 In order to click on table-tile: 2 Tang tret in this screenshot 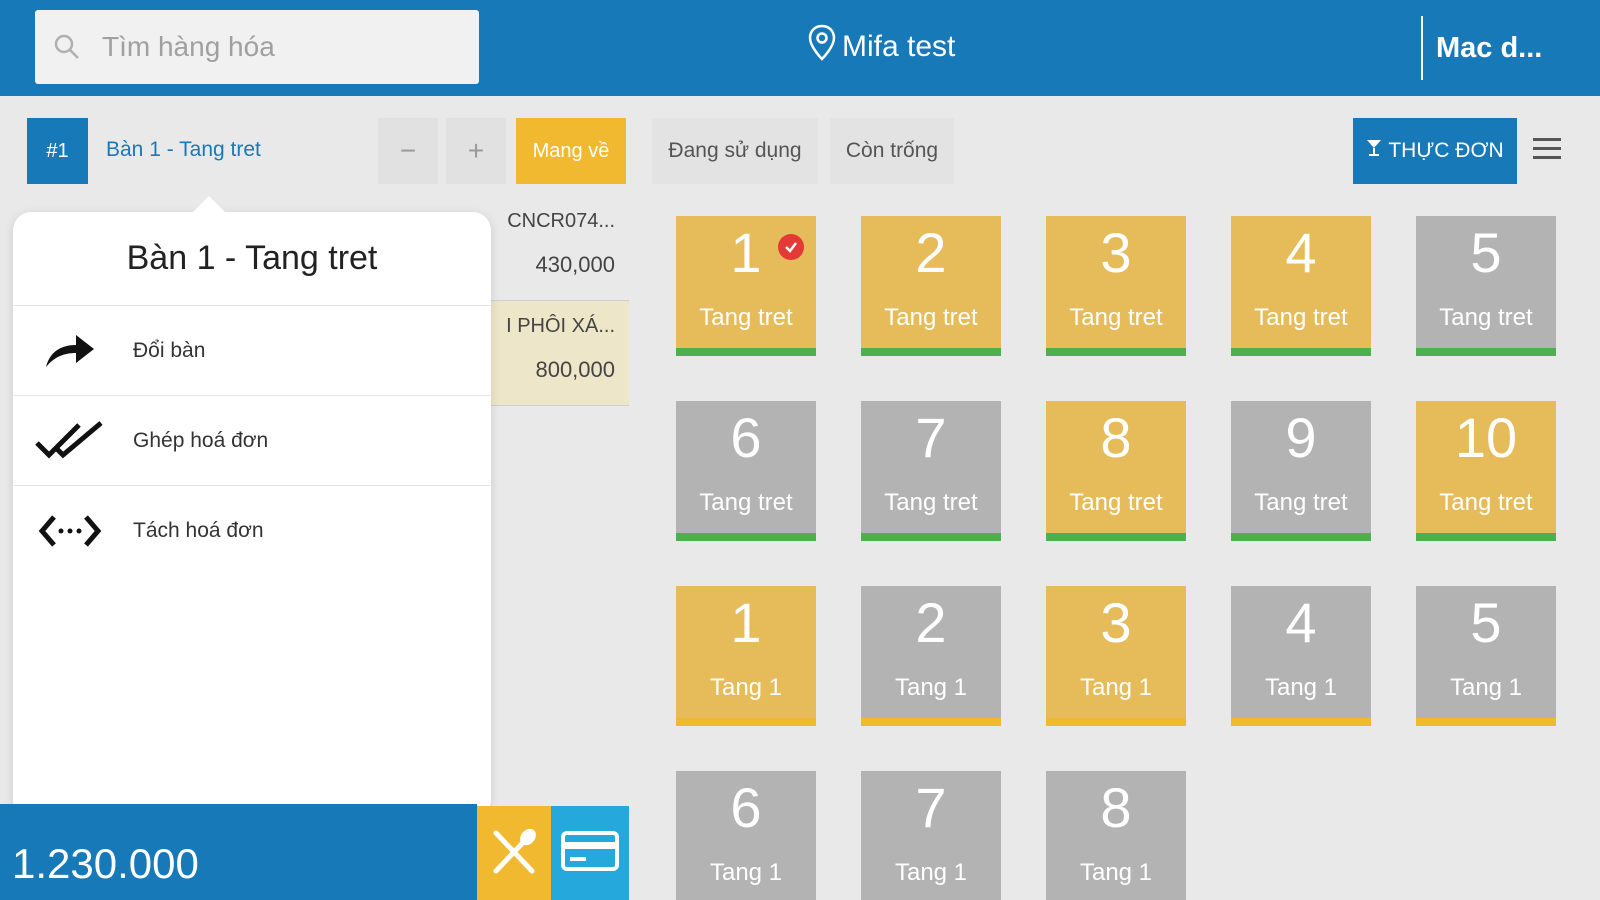, I will do `click(931, 286)`.